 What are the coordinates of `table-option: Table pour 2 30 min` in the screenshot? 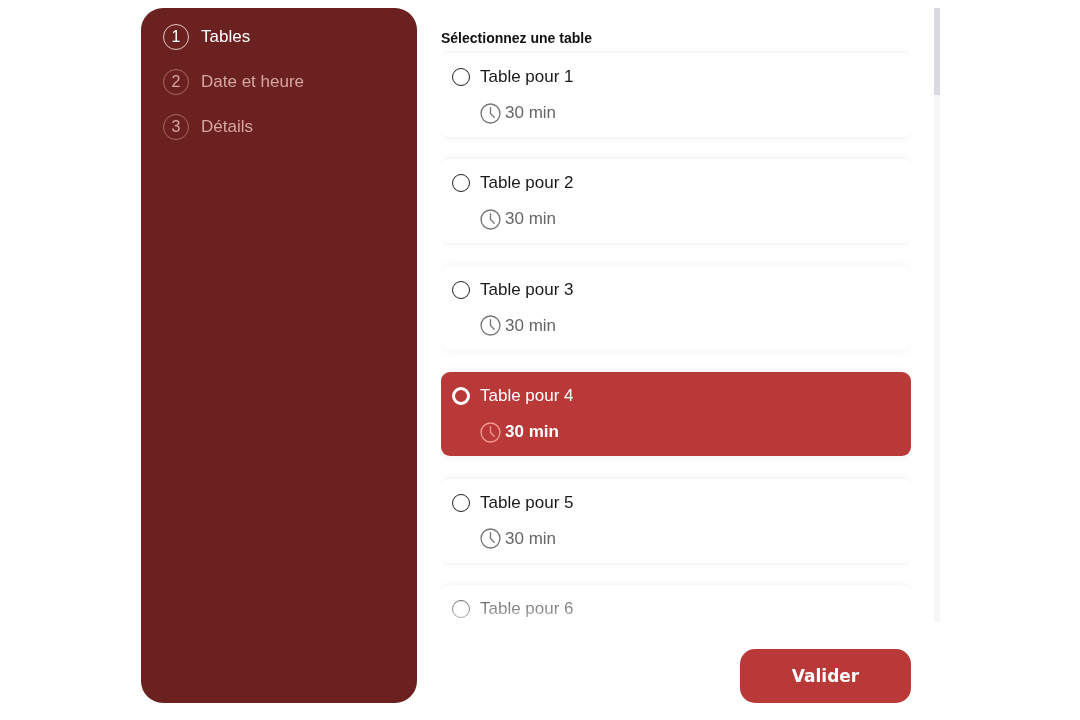 It's located at (676, 201).